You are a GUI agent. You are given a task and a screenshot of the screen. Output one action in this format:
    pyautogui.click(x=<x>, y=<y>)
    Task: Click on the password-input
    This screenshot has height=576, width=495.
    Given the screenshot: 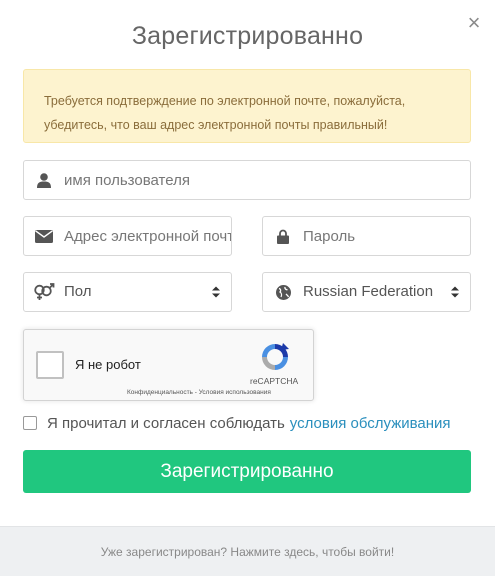 What is the action you would take?
    pyautogui.click(x=386, y=236)
    